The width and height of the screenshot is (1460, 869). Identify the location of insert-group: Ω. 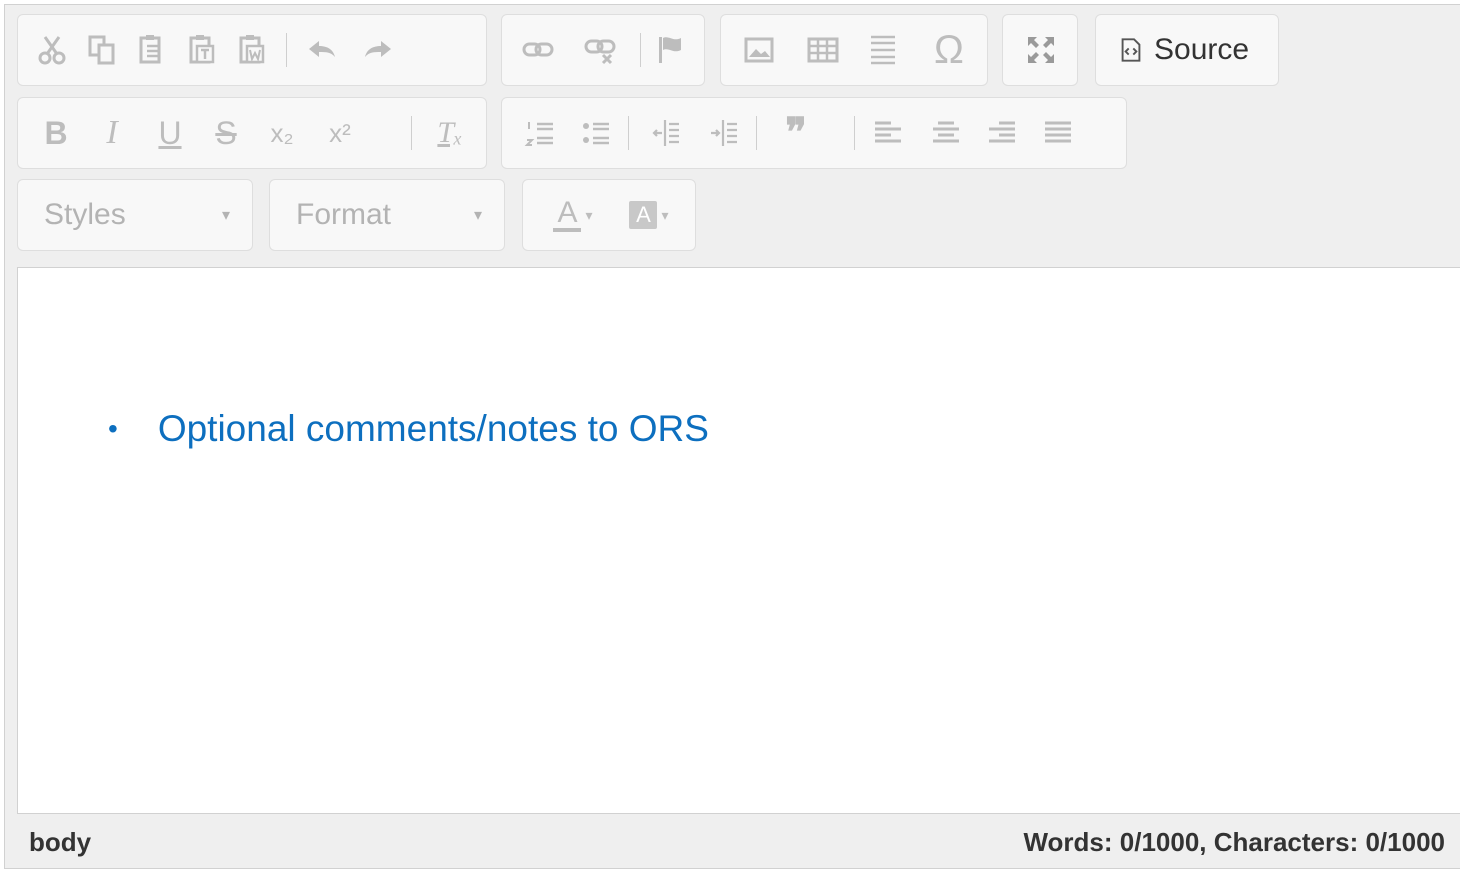
(854, 50).